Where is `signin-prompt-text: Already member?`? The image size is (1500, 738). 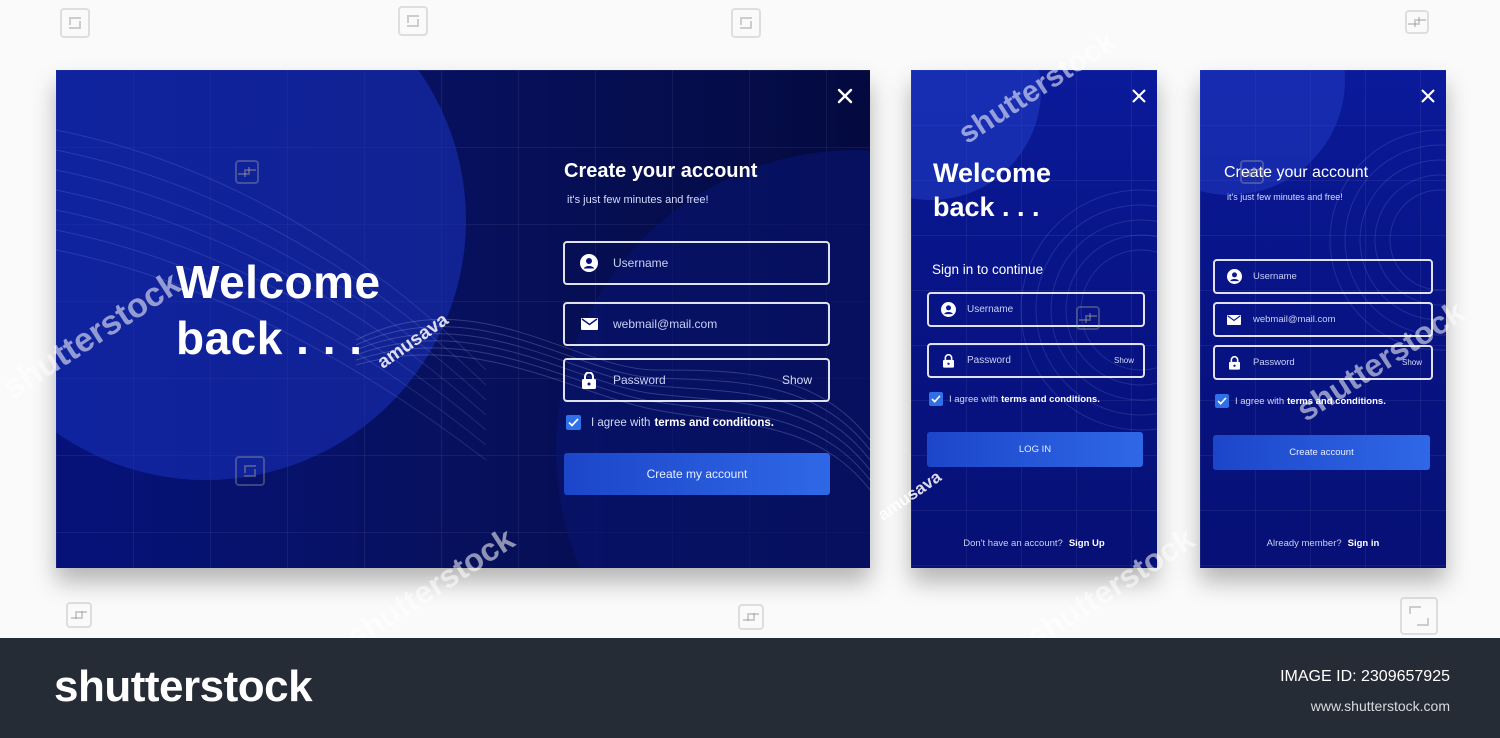
signin-prompt-text: Already member? is located at coordinates (1304, 543).